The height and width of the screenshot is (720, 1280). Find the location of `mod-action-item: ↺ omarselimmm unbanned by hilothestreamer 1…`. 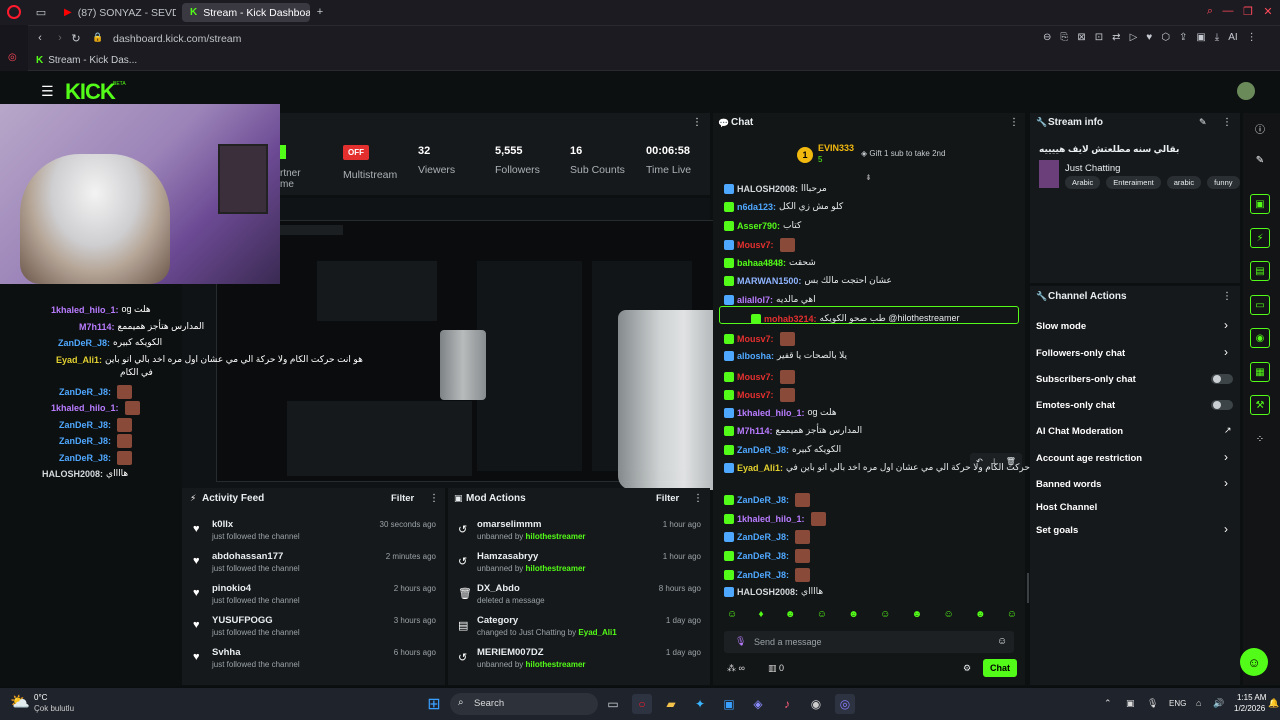

mod-action-item: ↺ omarselimmm unbanned by hilothestreamer 1… is located at coordinates (579, 534).